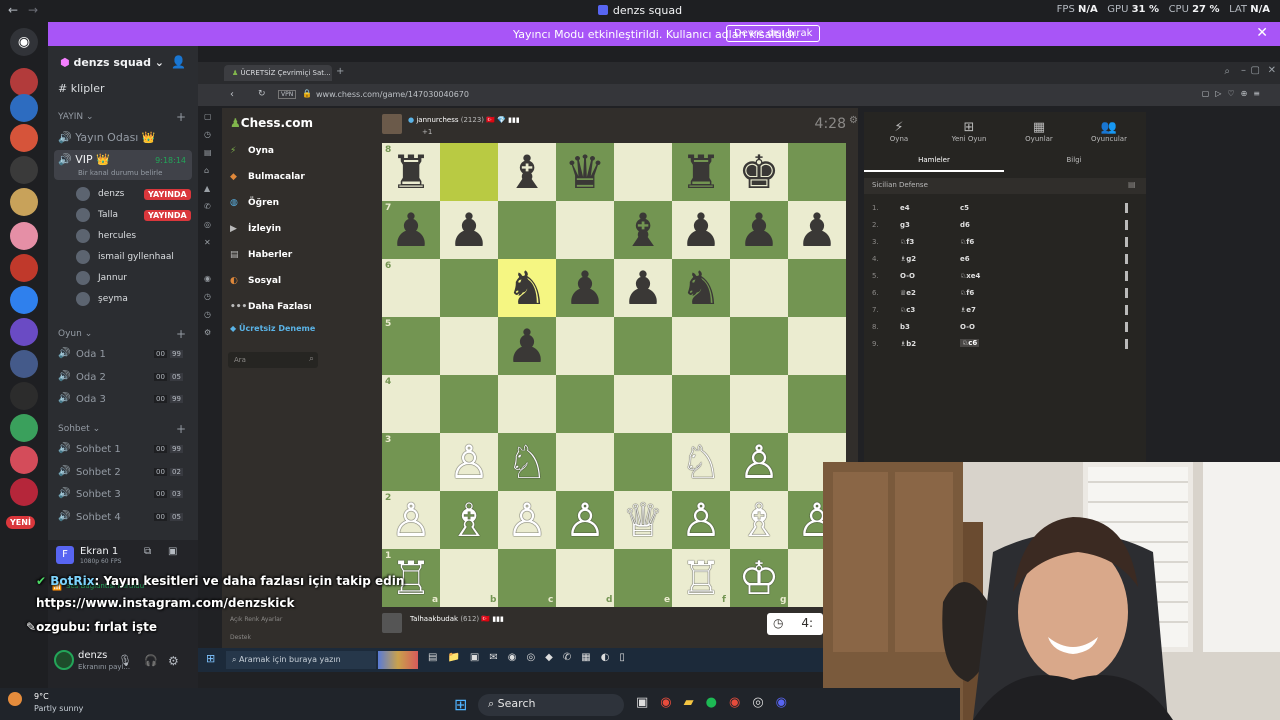  I want to click on screen-share-icon: ⧉, so click(147, 551).